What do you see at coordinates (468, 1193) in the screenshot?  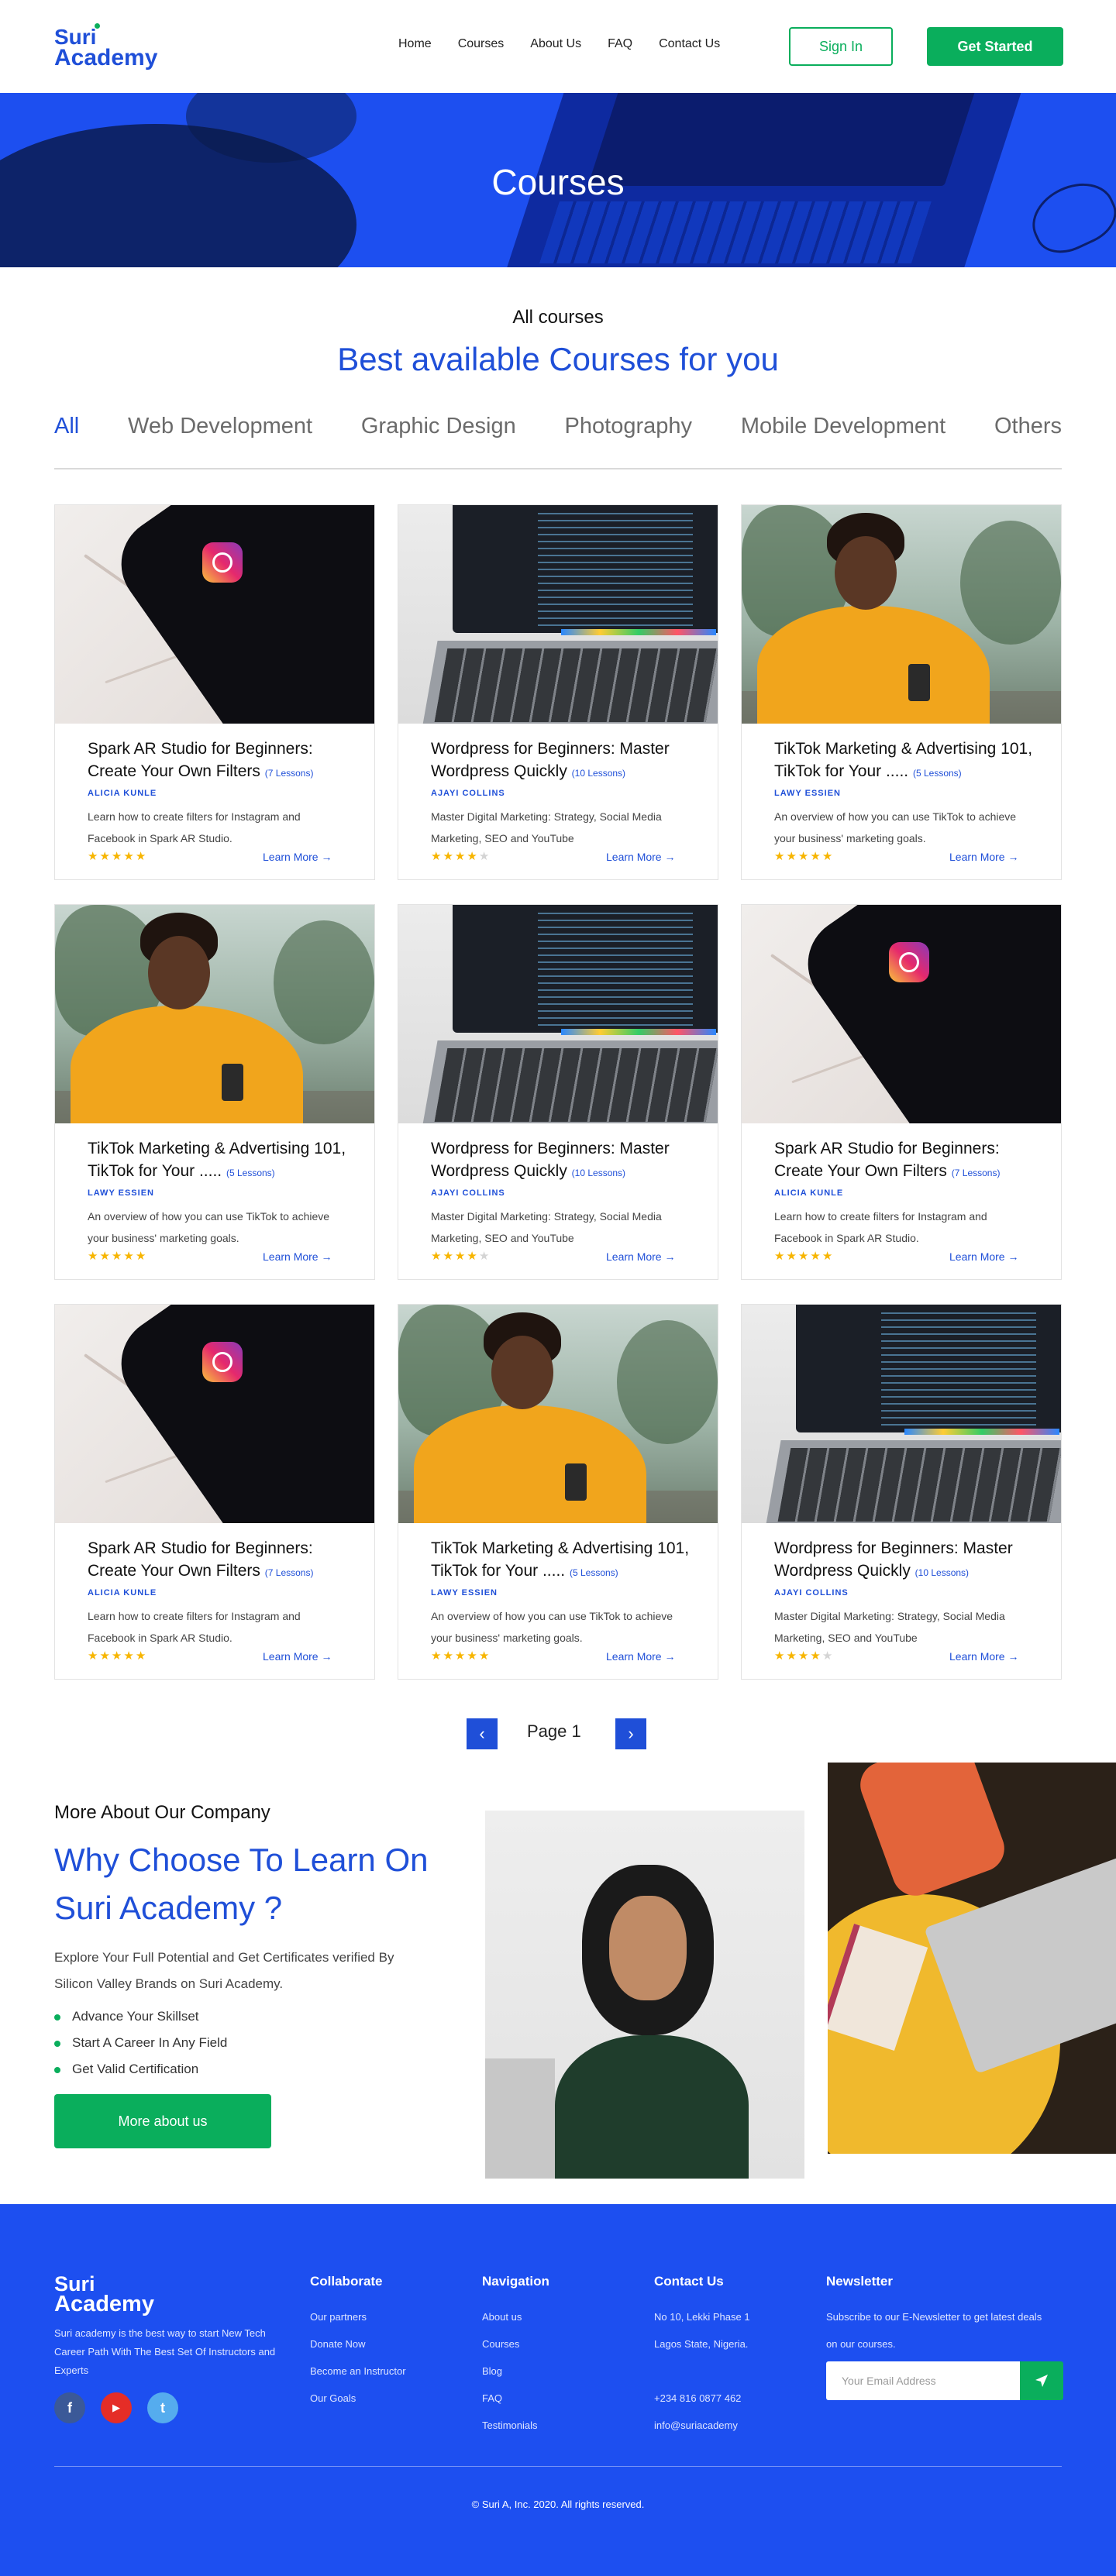 I see `course-author: AJAYI COLLINS` at bounding box center [468, 1193].